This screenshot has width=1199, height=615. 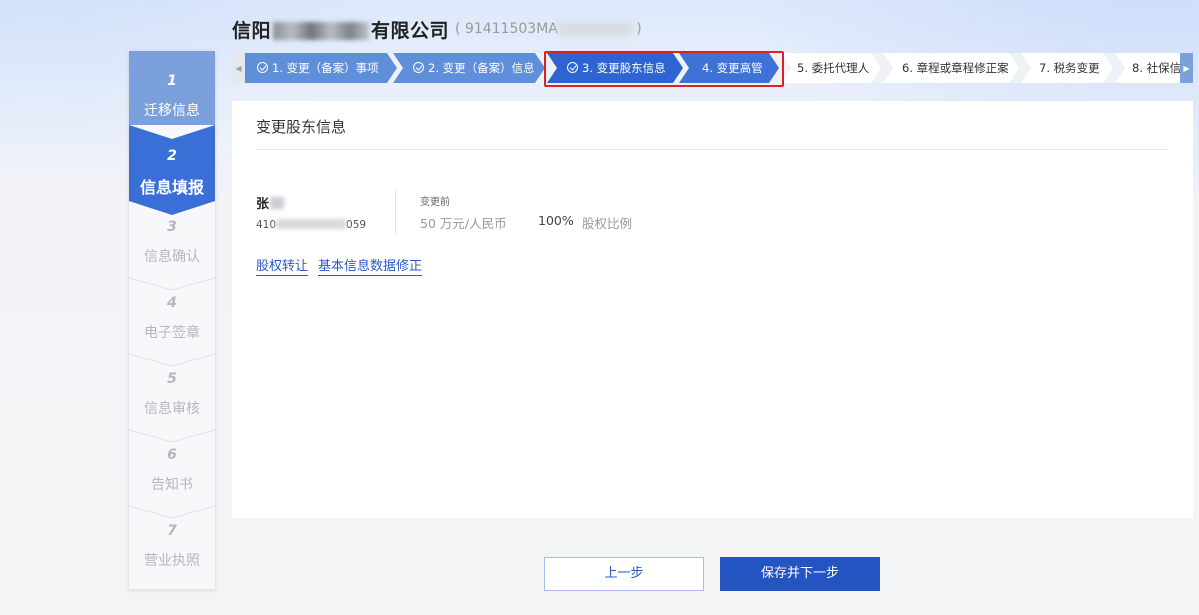 I want to click on company-name: 信阳 有限公司, so click(x=340, y=29).